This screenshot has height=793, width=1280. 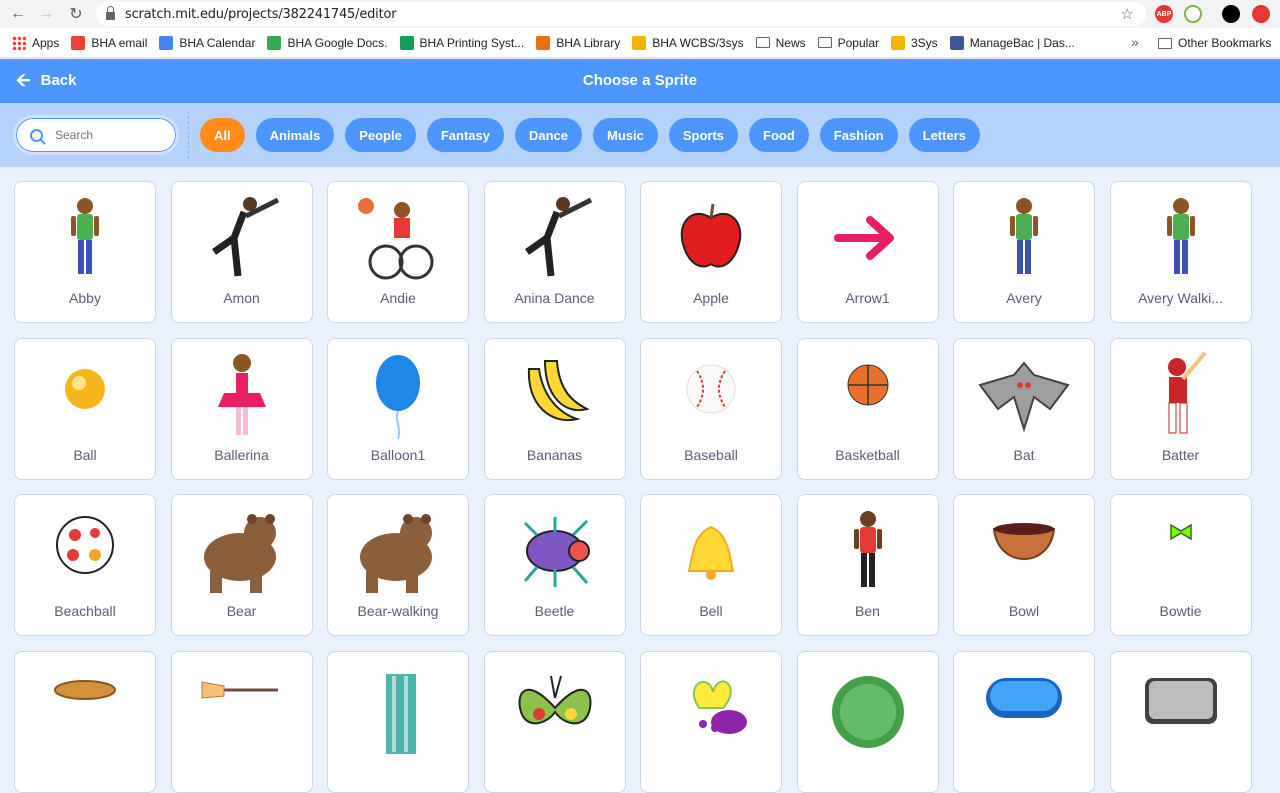 I want to click on ball-icon, so click(x=85, y=395).